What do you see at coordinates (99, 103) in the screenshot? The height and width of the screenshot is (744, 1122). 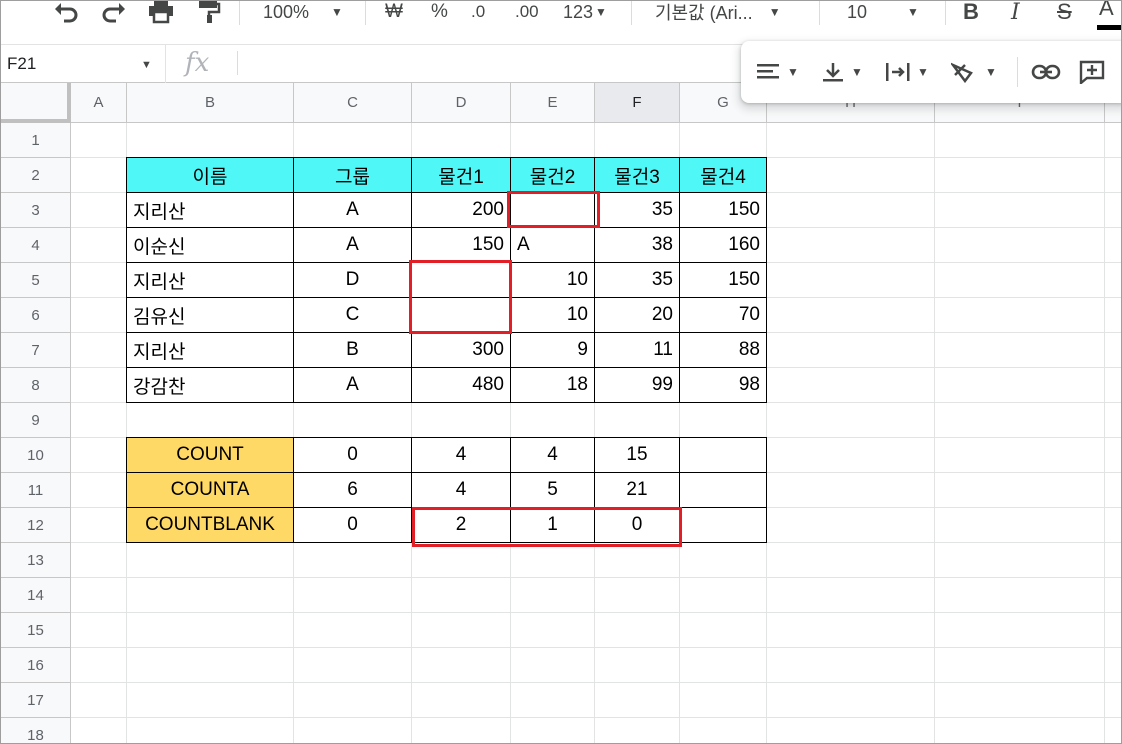 I see `column-header-a: A` at bounding box center [99, 103].